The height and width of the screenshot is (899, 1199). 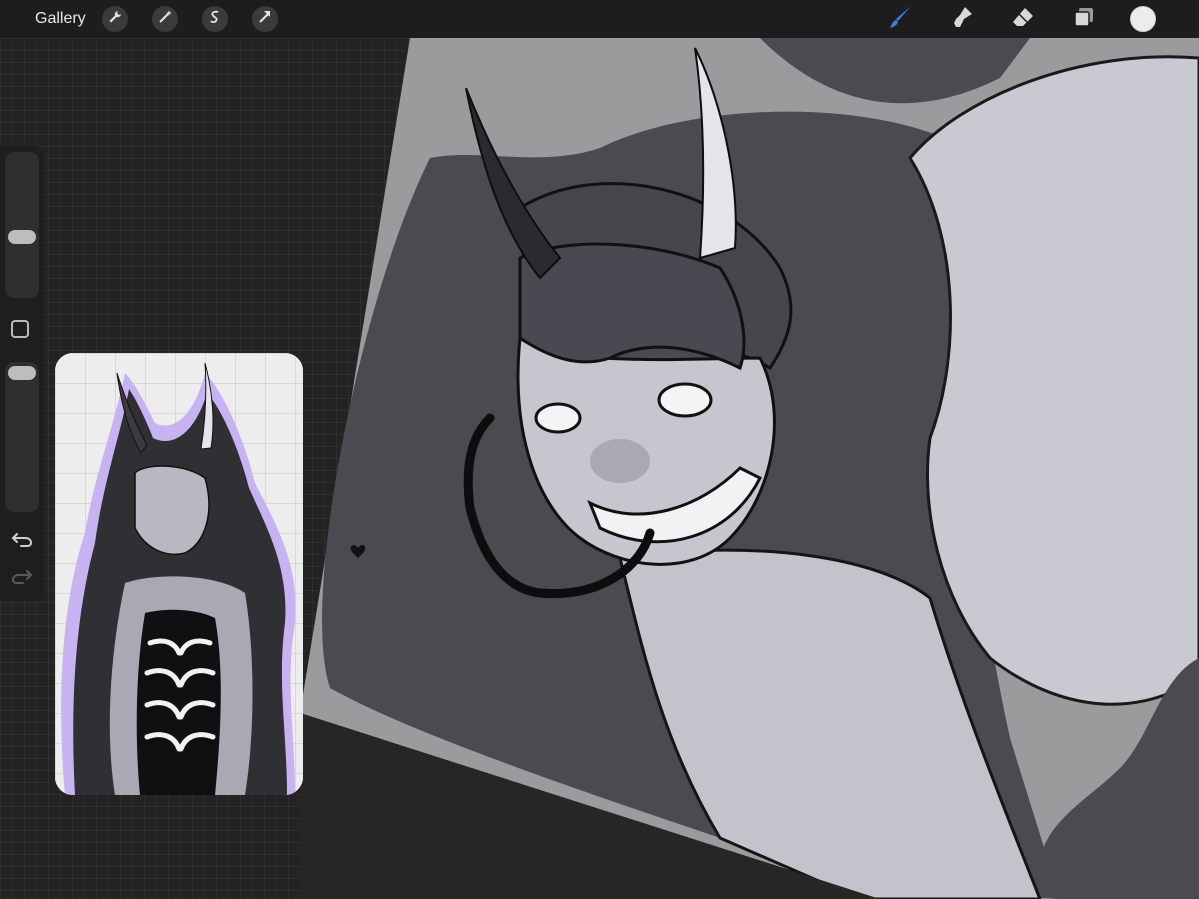 I want to click on adjustments-button, so click(x=164, y=19).